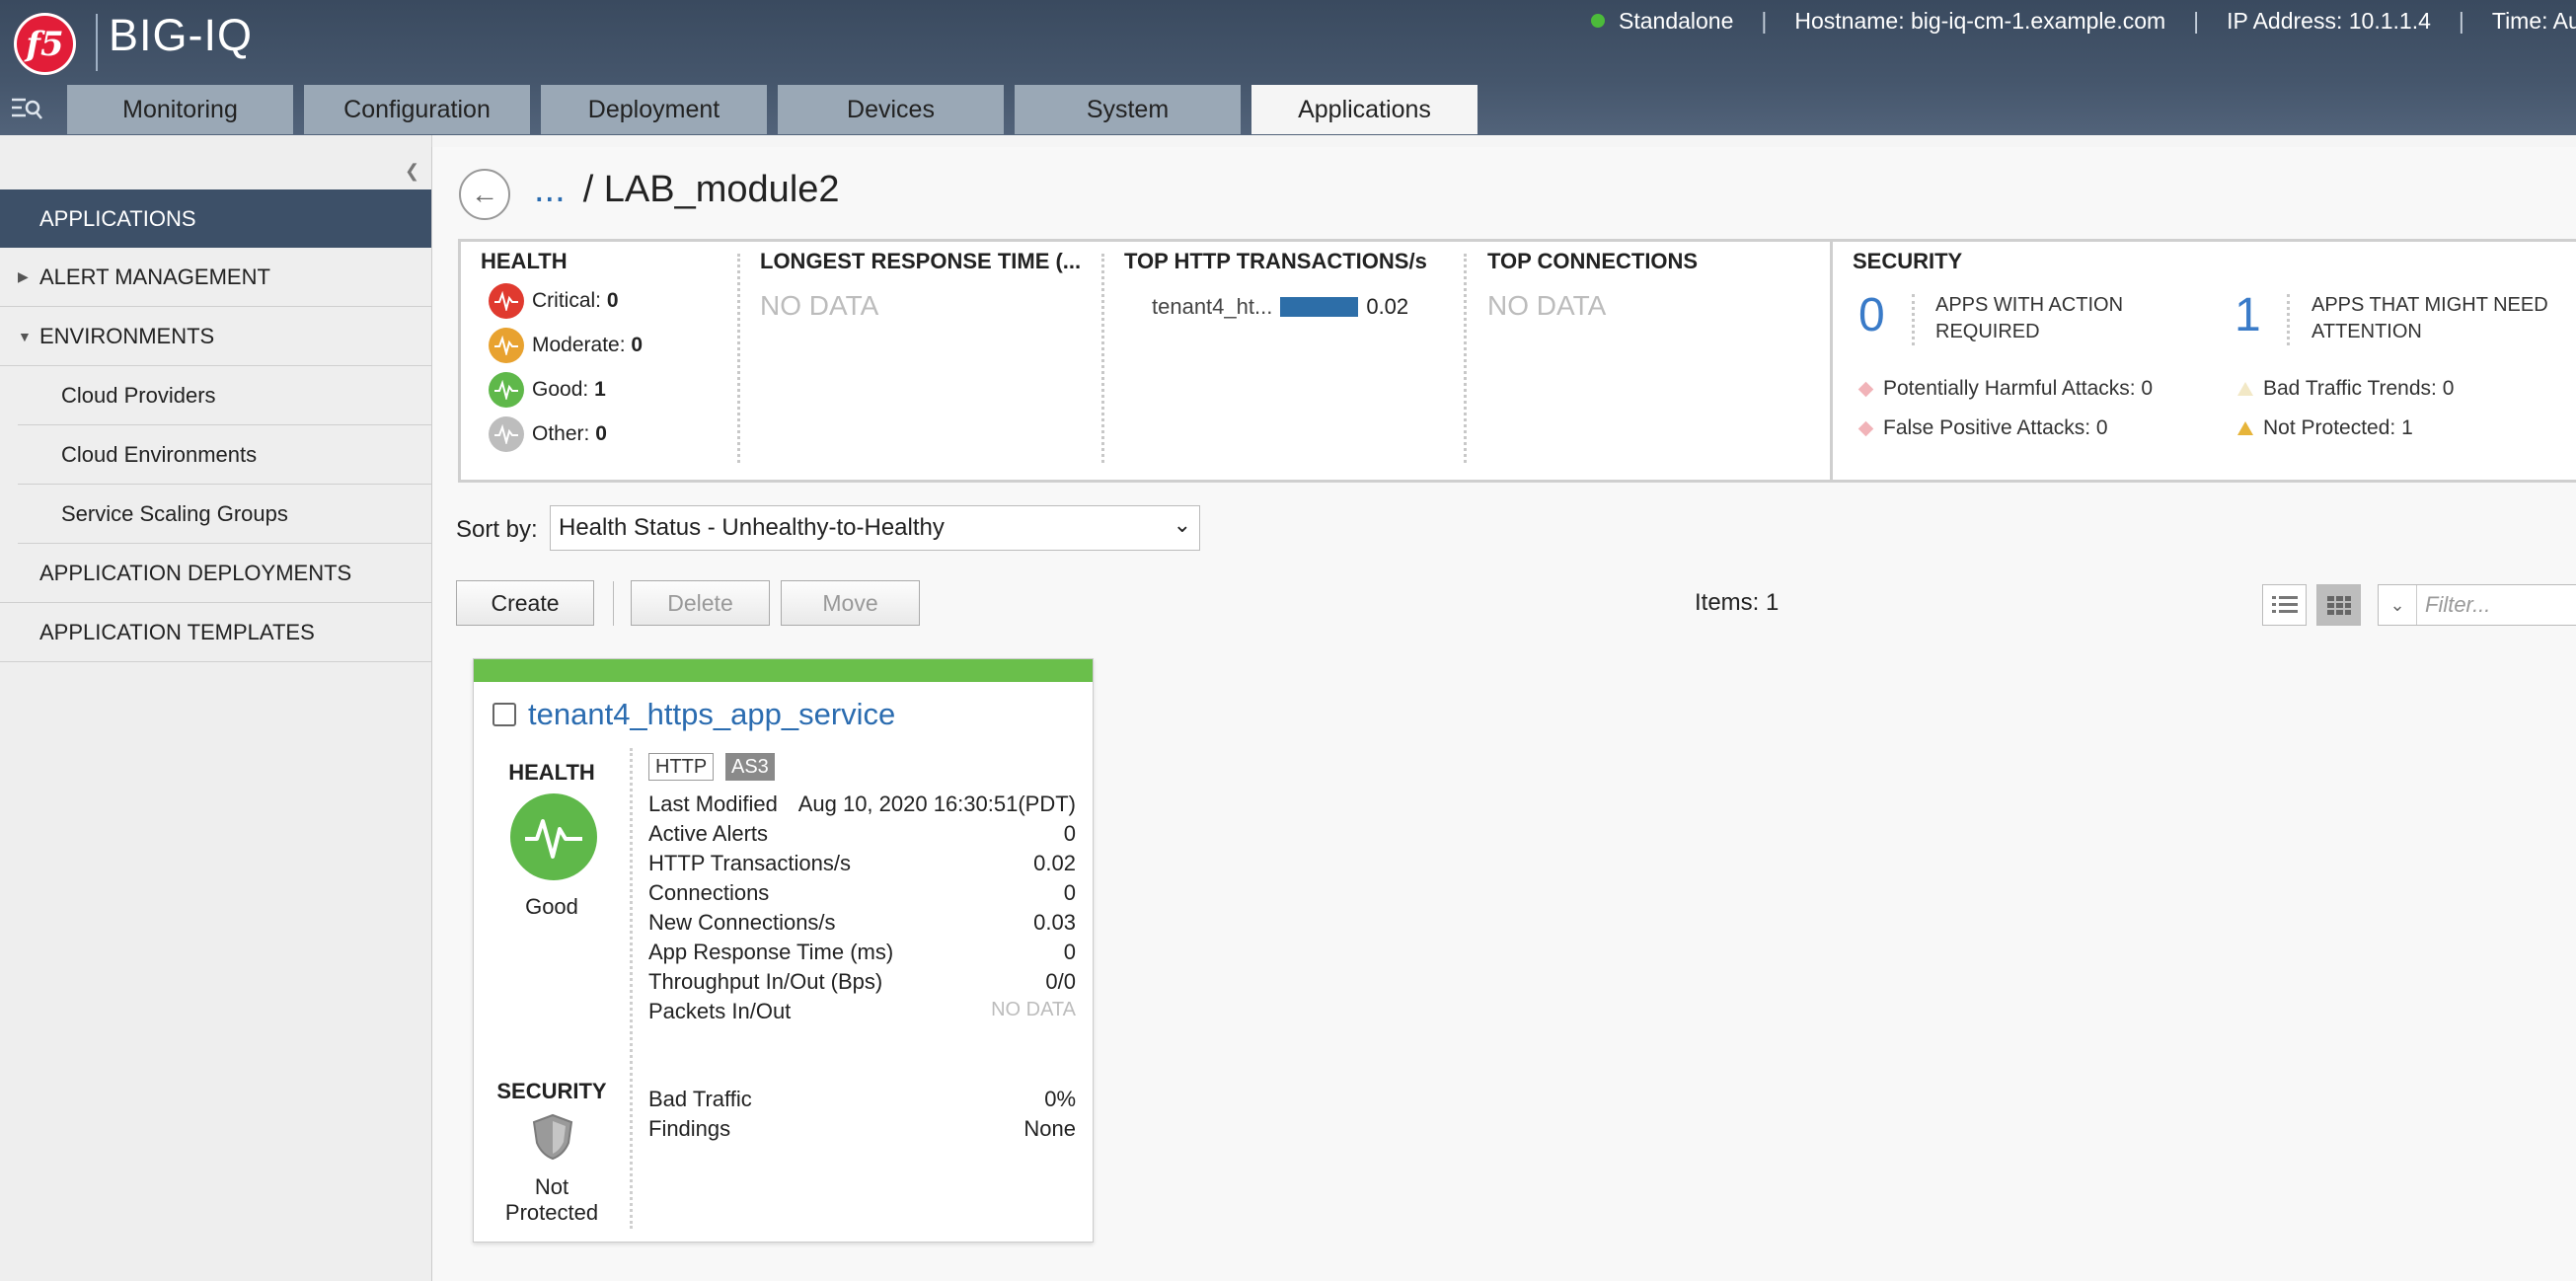 This screenshot has height=1281, width=2576. I want to click on security-divider-dots, so click(2289, 320).